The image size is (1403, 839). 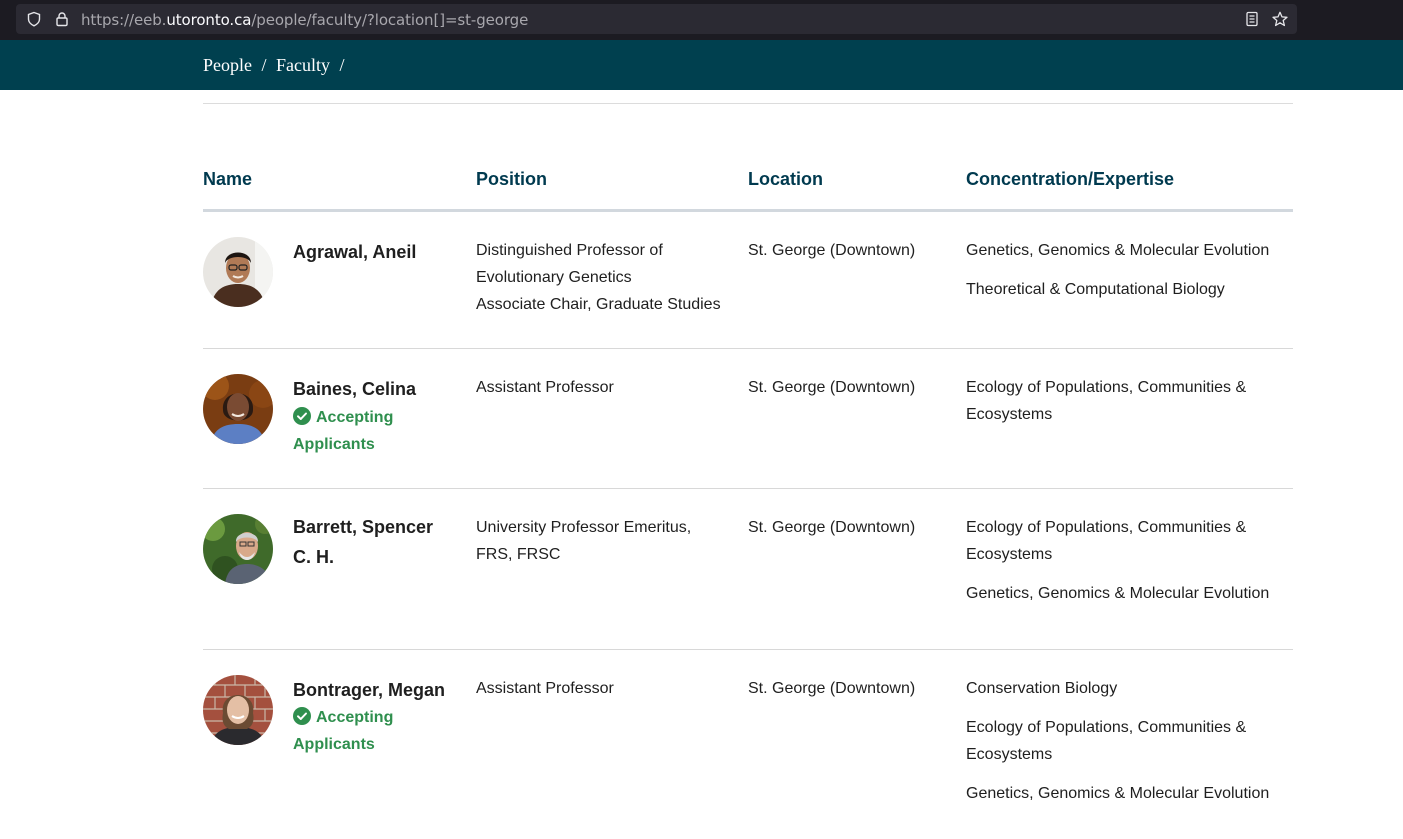 What do you see at coordinates (373, 542) in the screenshot?
I see `faculty-name: Barrett, Spencer C. H.` at bounding box center [373, 542].